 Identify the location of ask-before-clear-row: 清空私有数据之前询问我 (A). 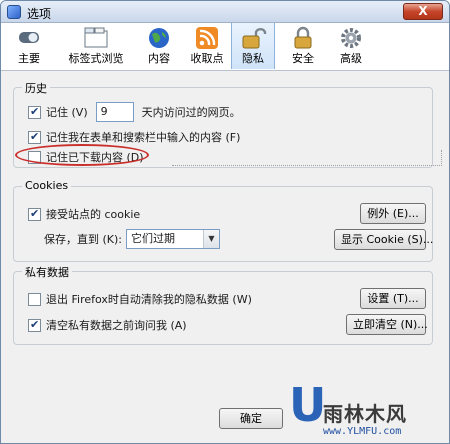
(107, 325).